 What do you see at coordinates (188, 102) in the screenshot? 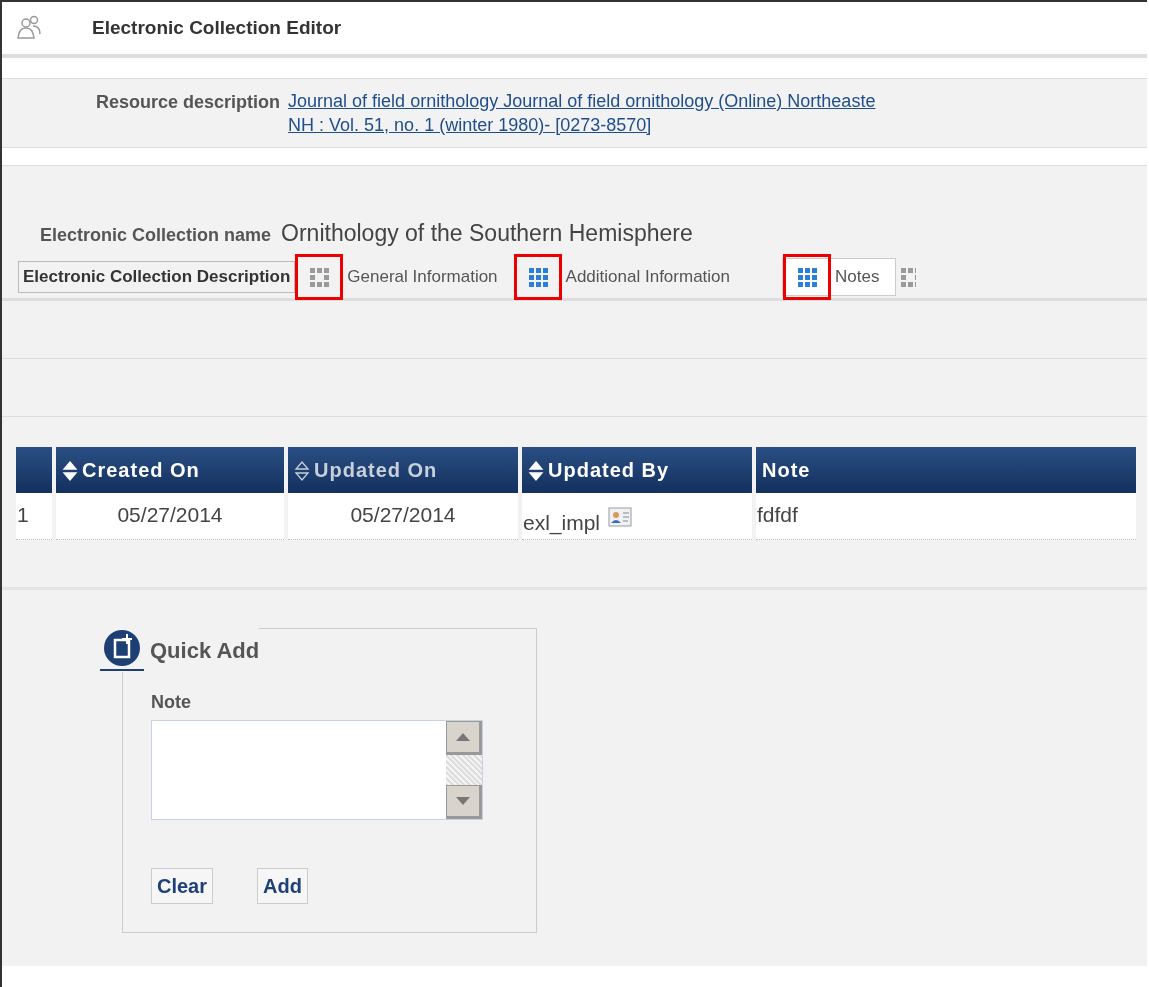
I see `field-label: Resource description` at bounding box center [188, 102].